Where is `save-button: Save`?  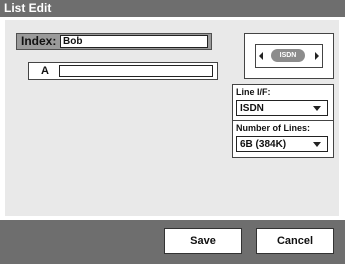
save-button: Save is located at coordinates (203, 241).